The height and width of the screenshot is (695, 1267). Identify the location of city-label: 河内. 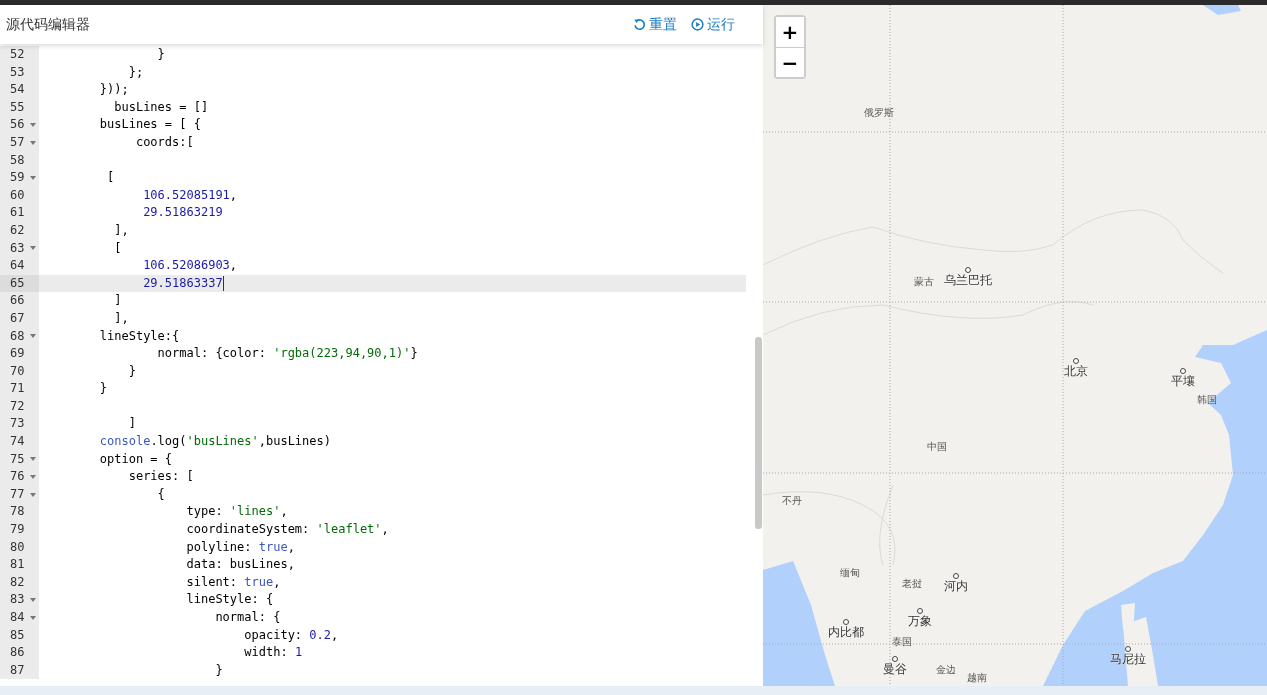
(956, 586).